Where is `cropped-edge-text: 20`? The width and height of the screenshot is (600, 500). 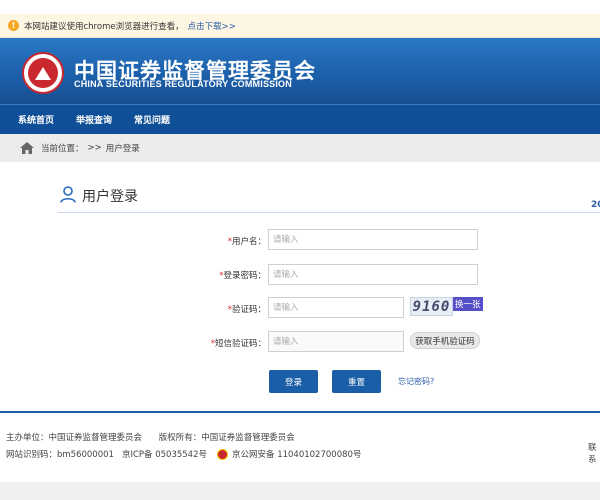 cropped-edge-text: 20 is located at coordinates (595, 205).